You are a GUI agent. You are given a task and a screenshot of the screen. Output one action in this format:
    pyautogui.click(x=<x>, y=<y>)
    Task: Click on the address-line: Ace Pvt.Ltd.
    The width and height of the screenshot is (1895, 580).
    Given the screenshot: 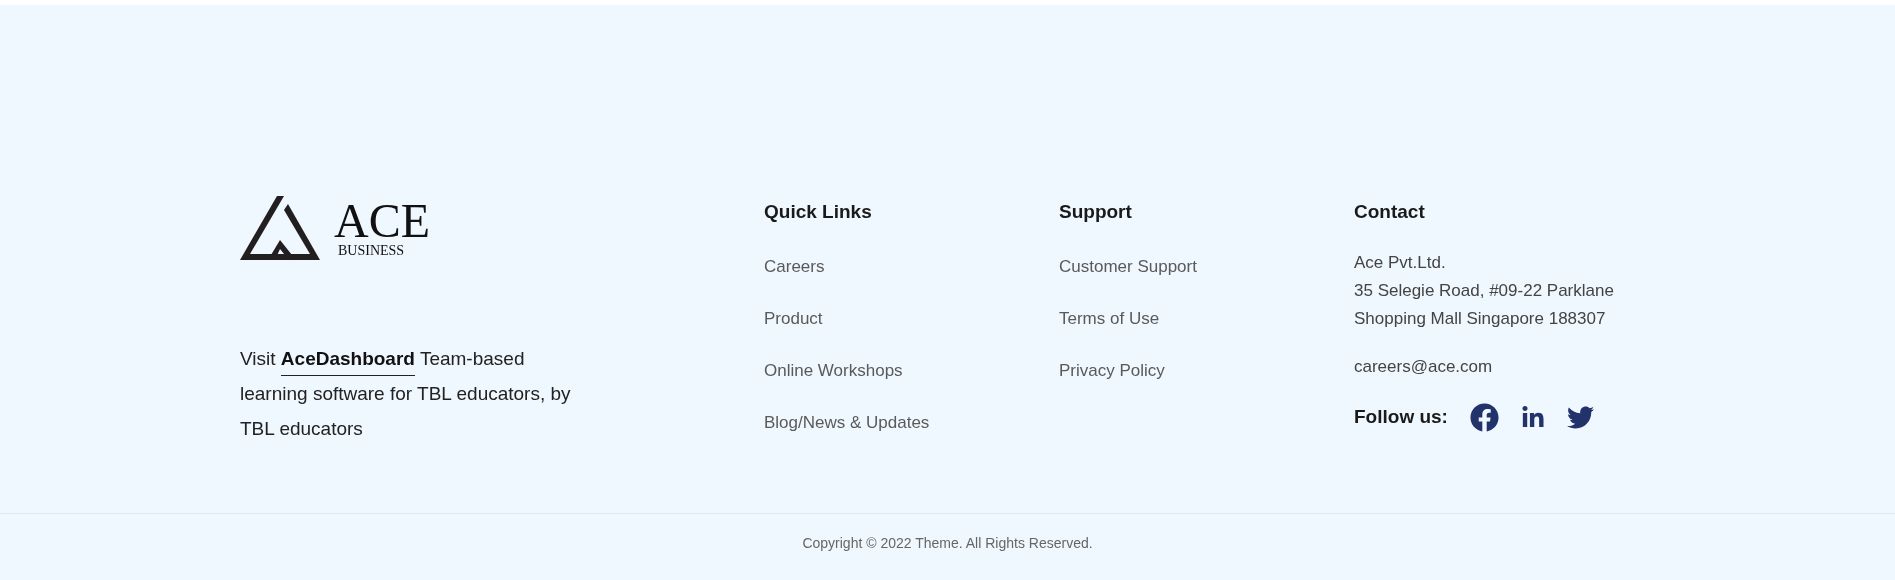 What is the action you would take?
    pyautogui.click(x=1400, y=263)
    